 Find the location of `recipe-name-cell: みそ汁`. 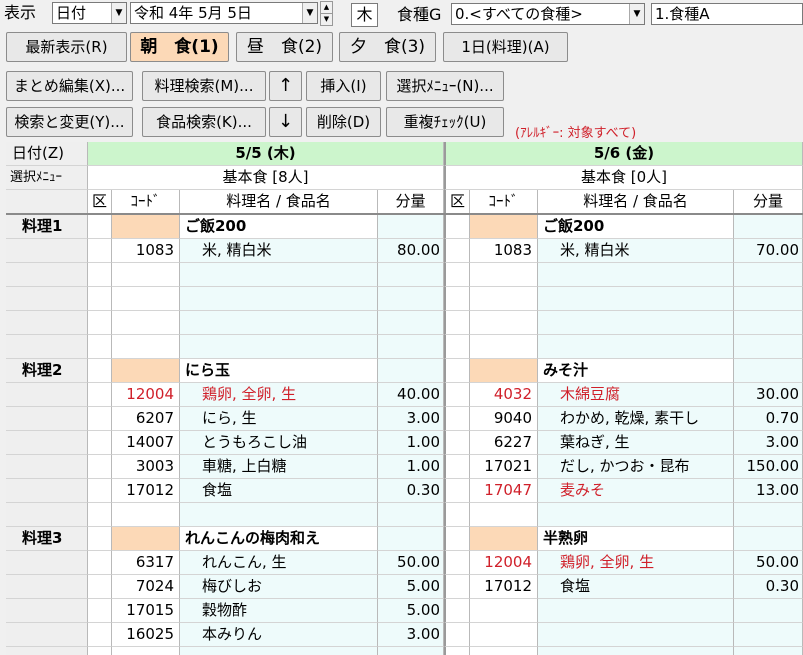

recipe-name-cell: みそ汁 is located at coordinates (636, 371).